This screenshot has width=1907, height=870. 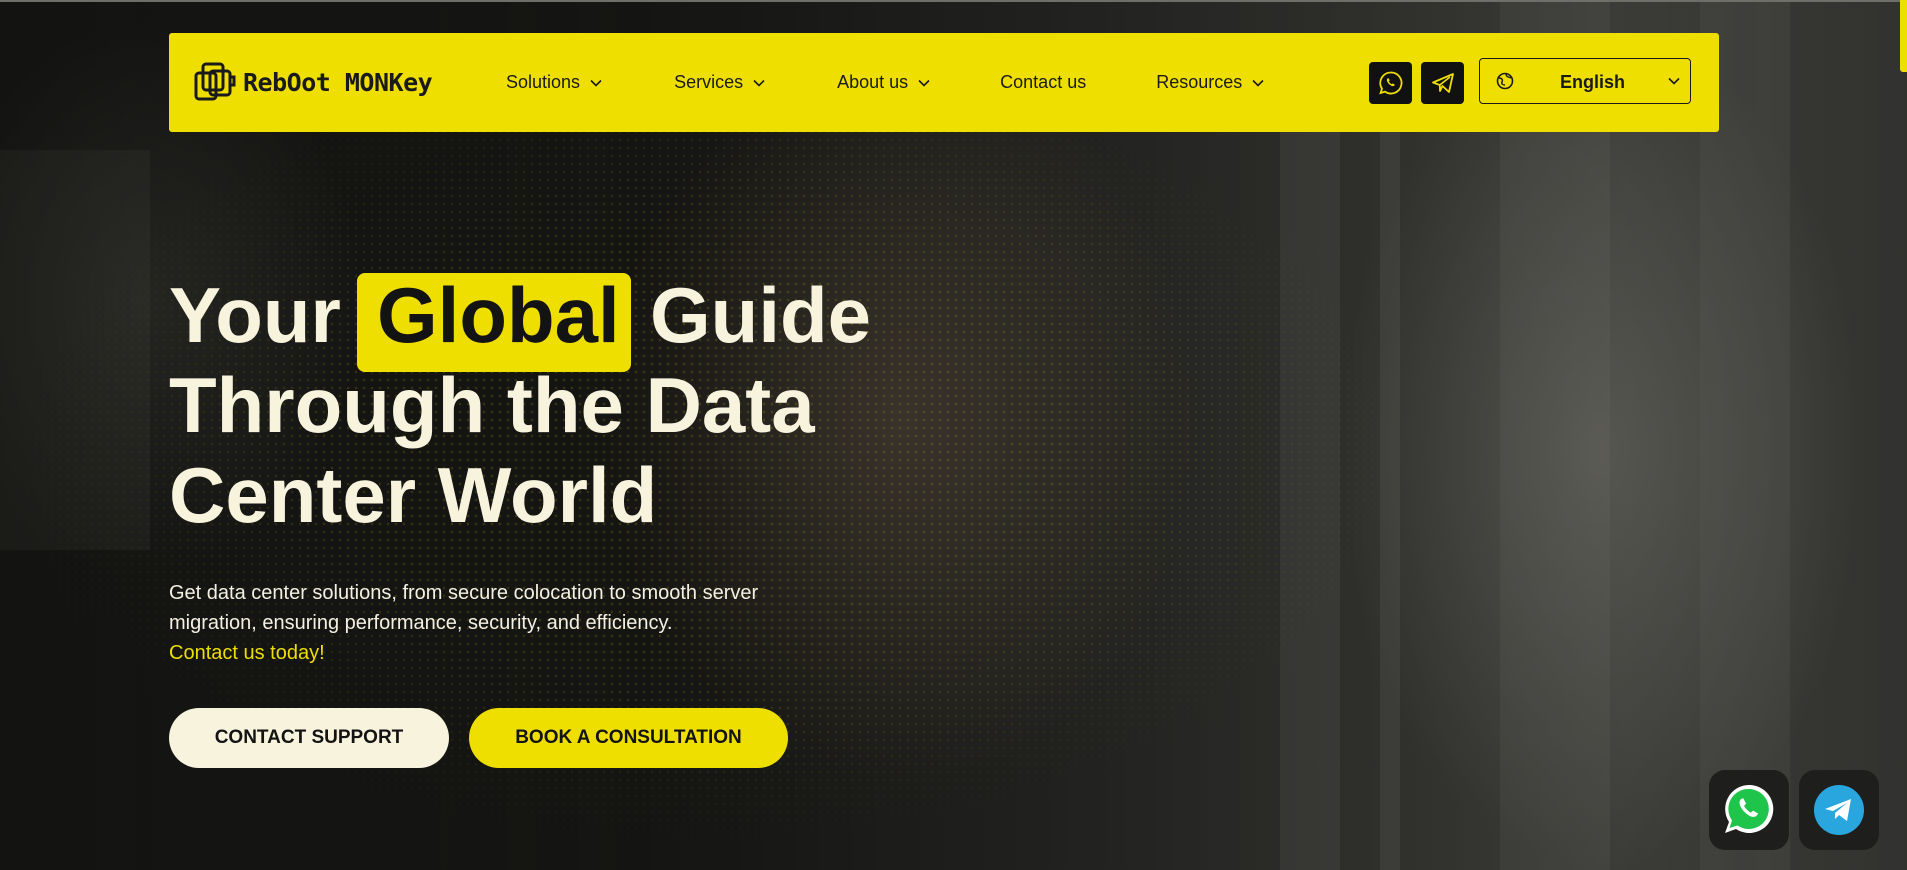 I want to click on nav-label: Contact us, so click(x=1043, y=82).